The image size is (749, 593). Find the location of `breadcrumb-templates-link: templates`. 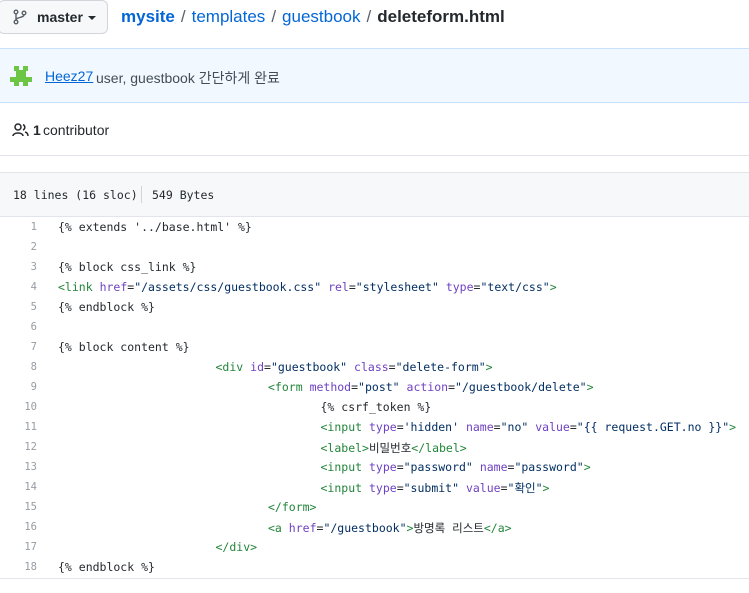

breadcrumb-templates-link: templates is located at coordinates (229, 16).